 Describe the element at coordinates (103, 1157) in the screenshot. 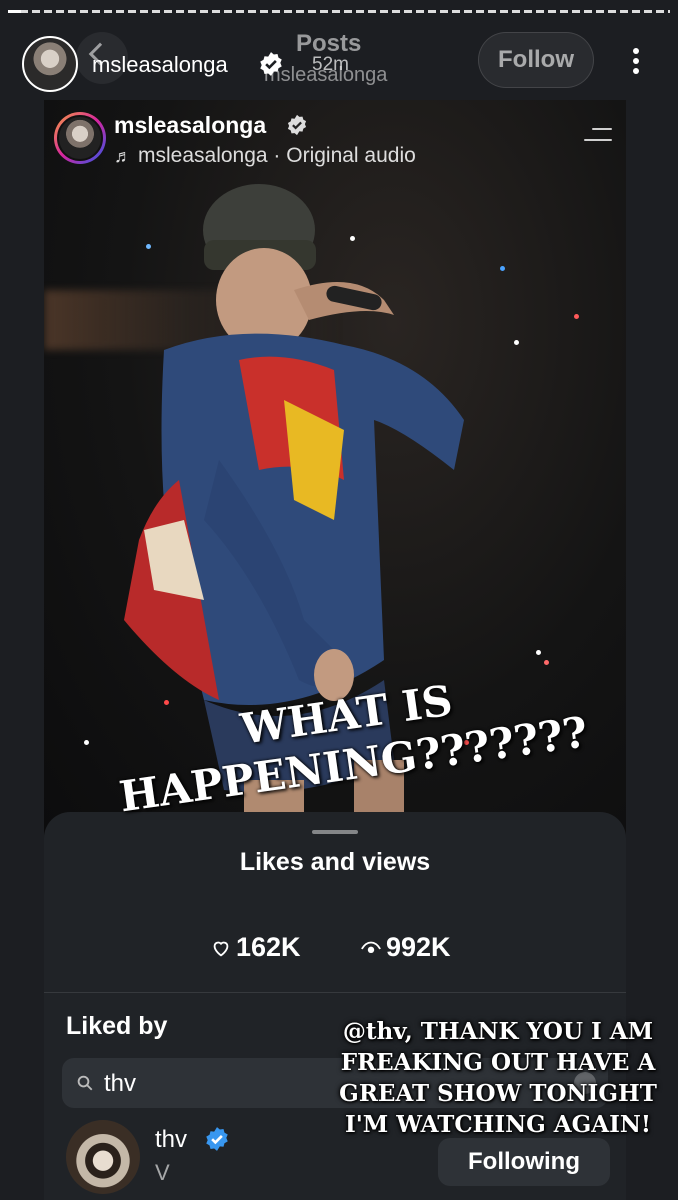

I see `user-avatar` at that location.